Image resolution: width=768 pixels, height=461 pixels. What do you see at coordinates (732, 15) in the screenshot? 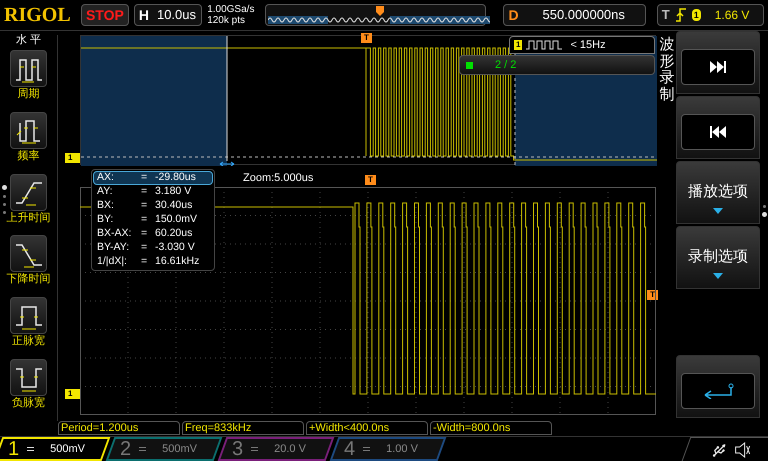
I see `trigger-level: 1.66 V` at bounding box center [732, 15].